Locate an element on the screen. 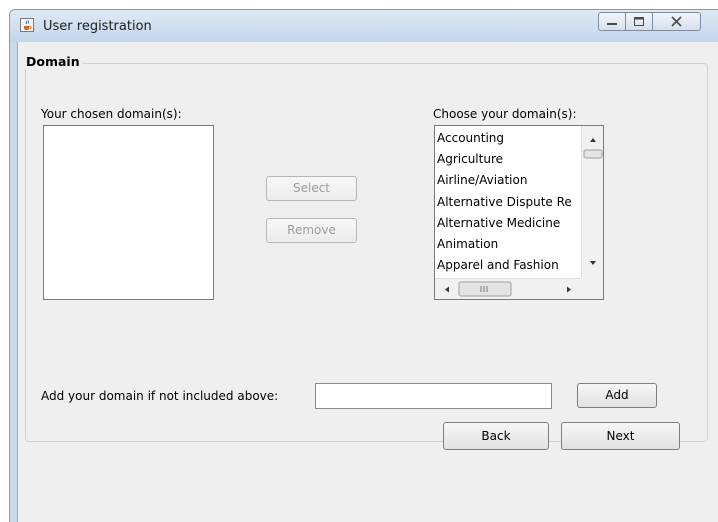 The image size is (718, 522). scroll-left-arrow-icon is located at coordinates (447, 289).